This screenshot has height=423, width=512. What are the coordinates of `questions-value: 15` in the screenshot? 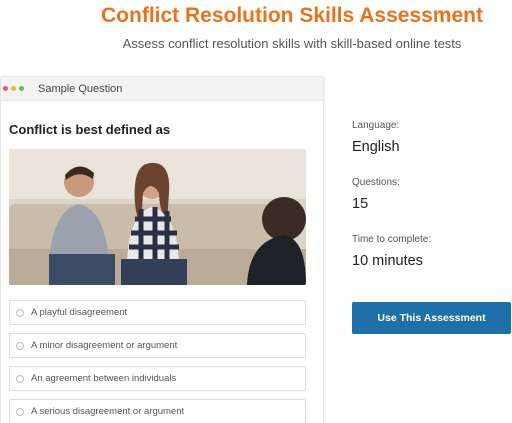 It's located at (360, 204).